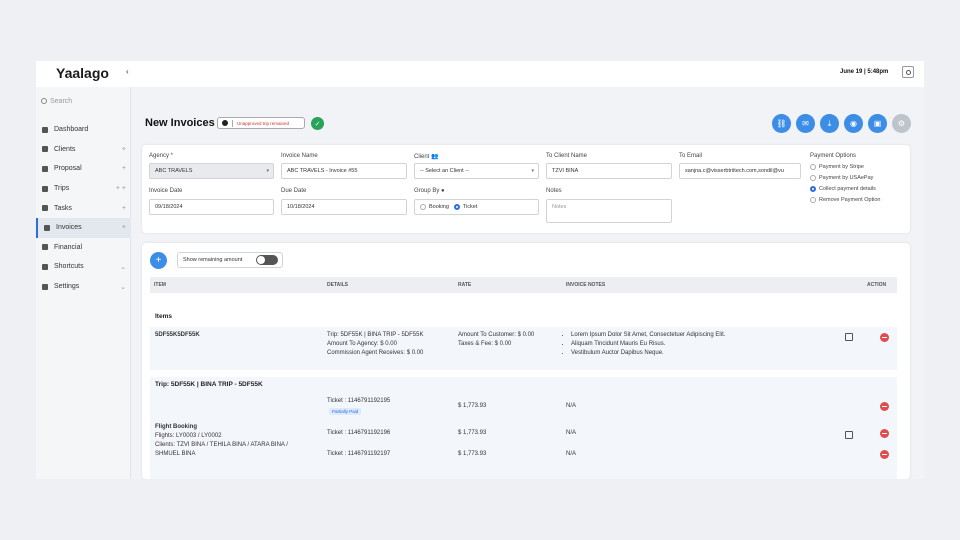 This screenshot has width=960, height=540. I want to click on settings-icon: ⚙, so click(901, 123).